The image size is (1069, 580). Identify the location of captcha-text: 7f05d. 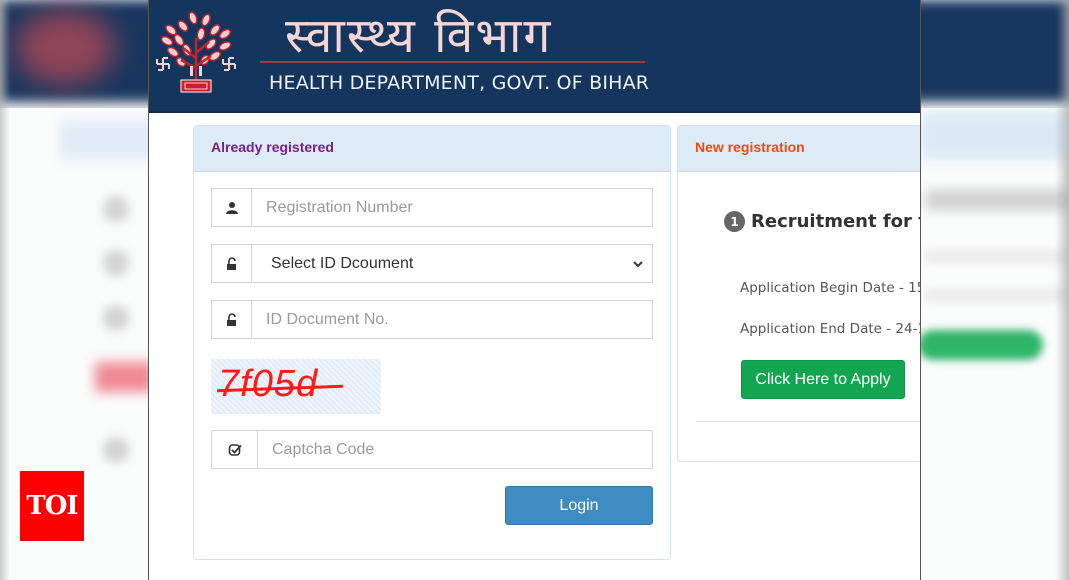
(268, 384).